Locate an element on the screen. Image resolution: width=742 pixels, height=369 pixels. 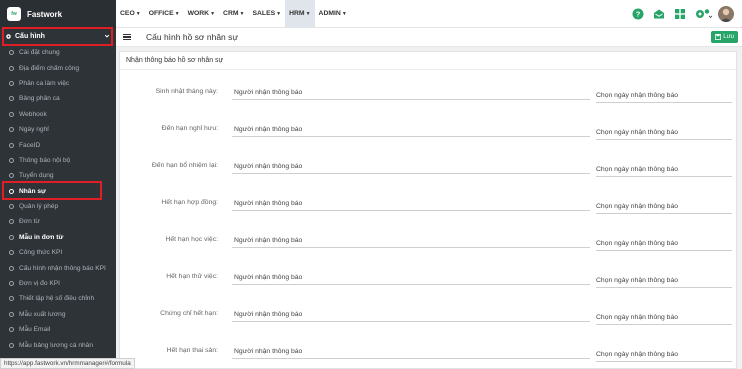
user-avatar is located at coordinates (726, 14).